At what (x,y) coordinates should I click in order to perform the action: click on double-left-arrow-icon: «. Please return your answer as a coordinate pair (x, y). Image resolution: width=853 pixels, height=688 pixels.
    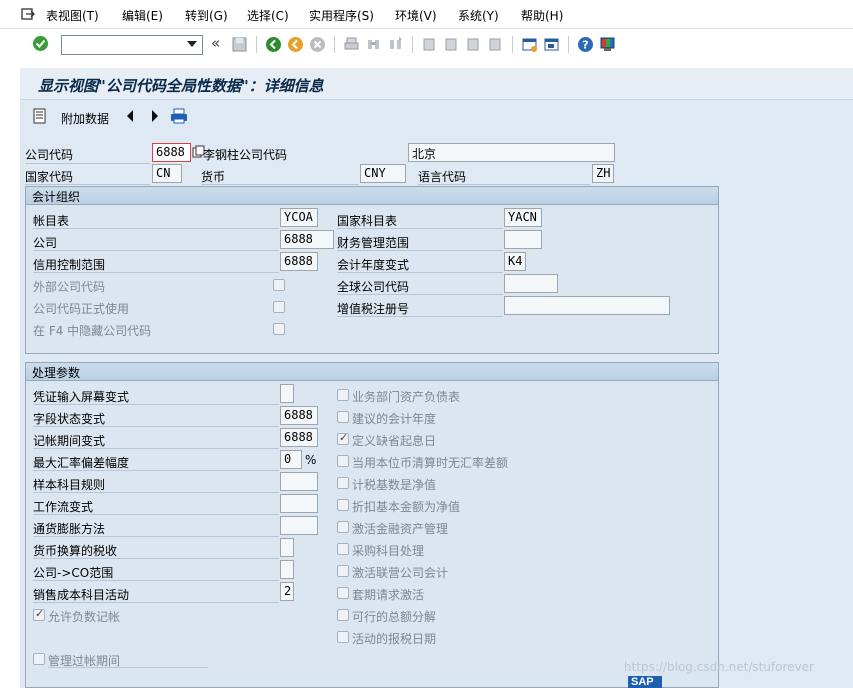
    Looking at the image, I should click on (215, 43).